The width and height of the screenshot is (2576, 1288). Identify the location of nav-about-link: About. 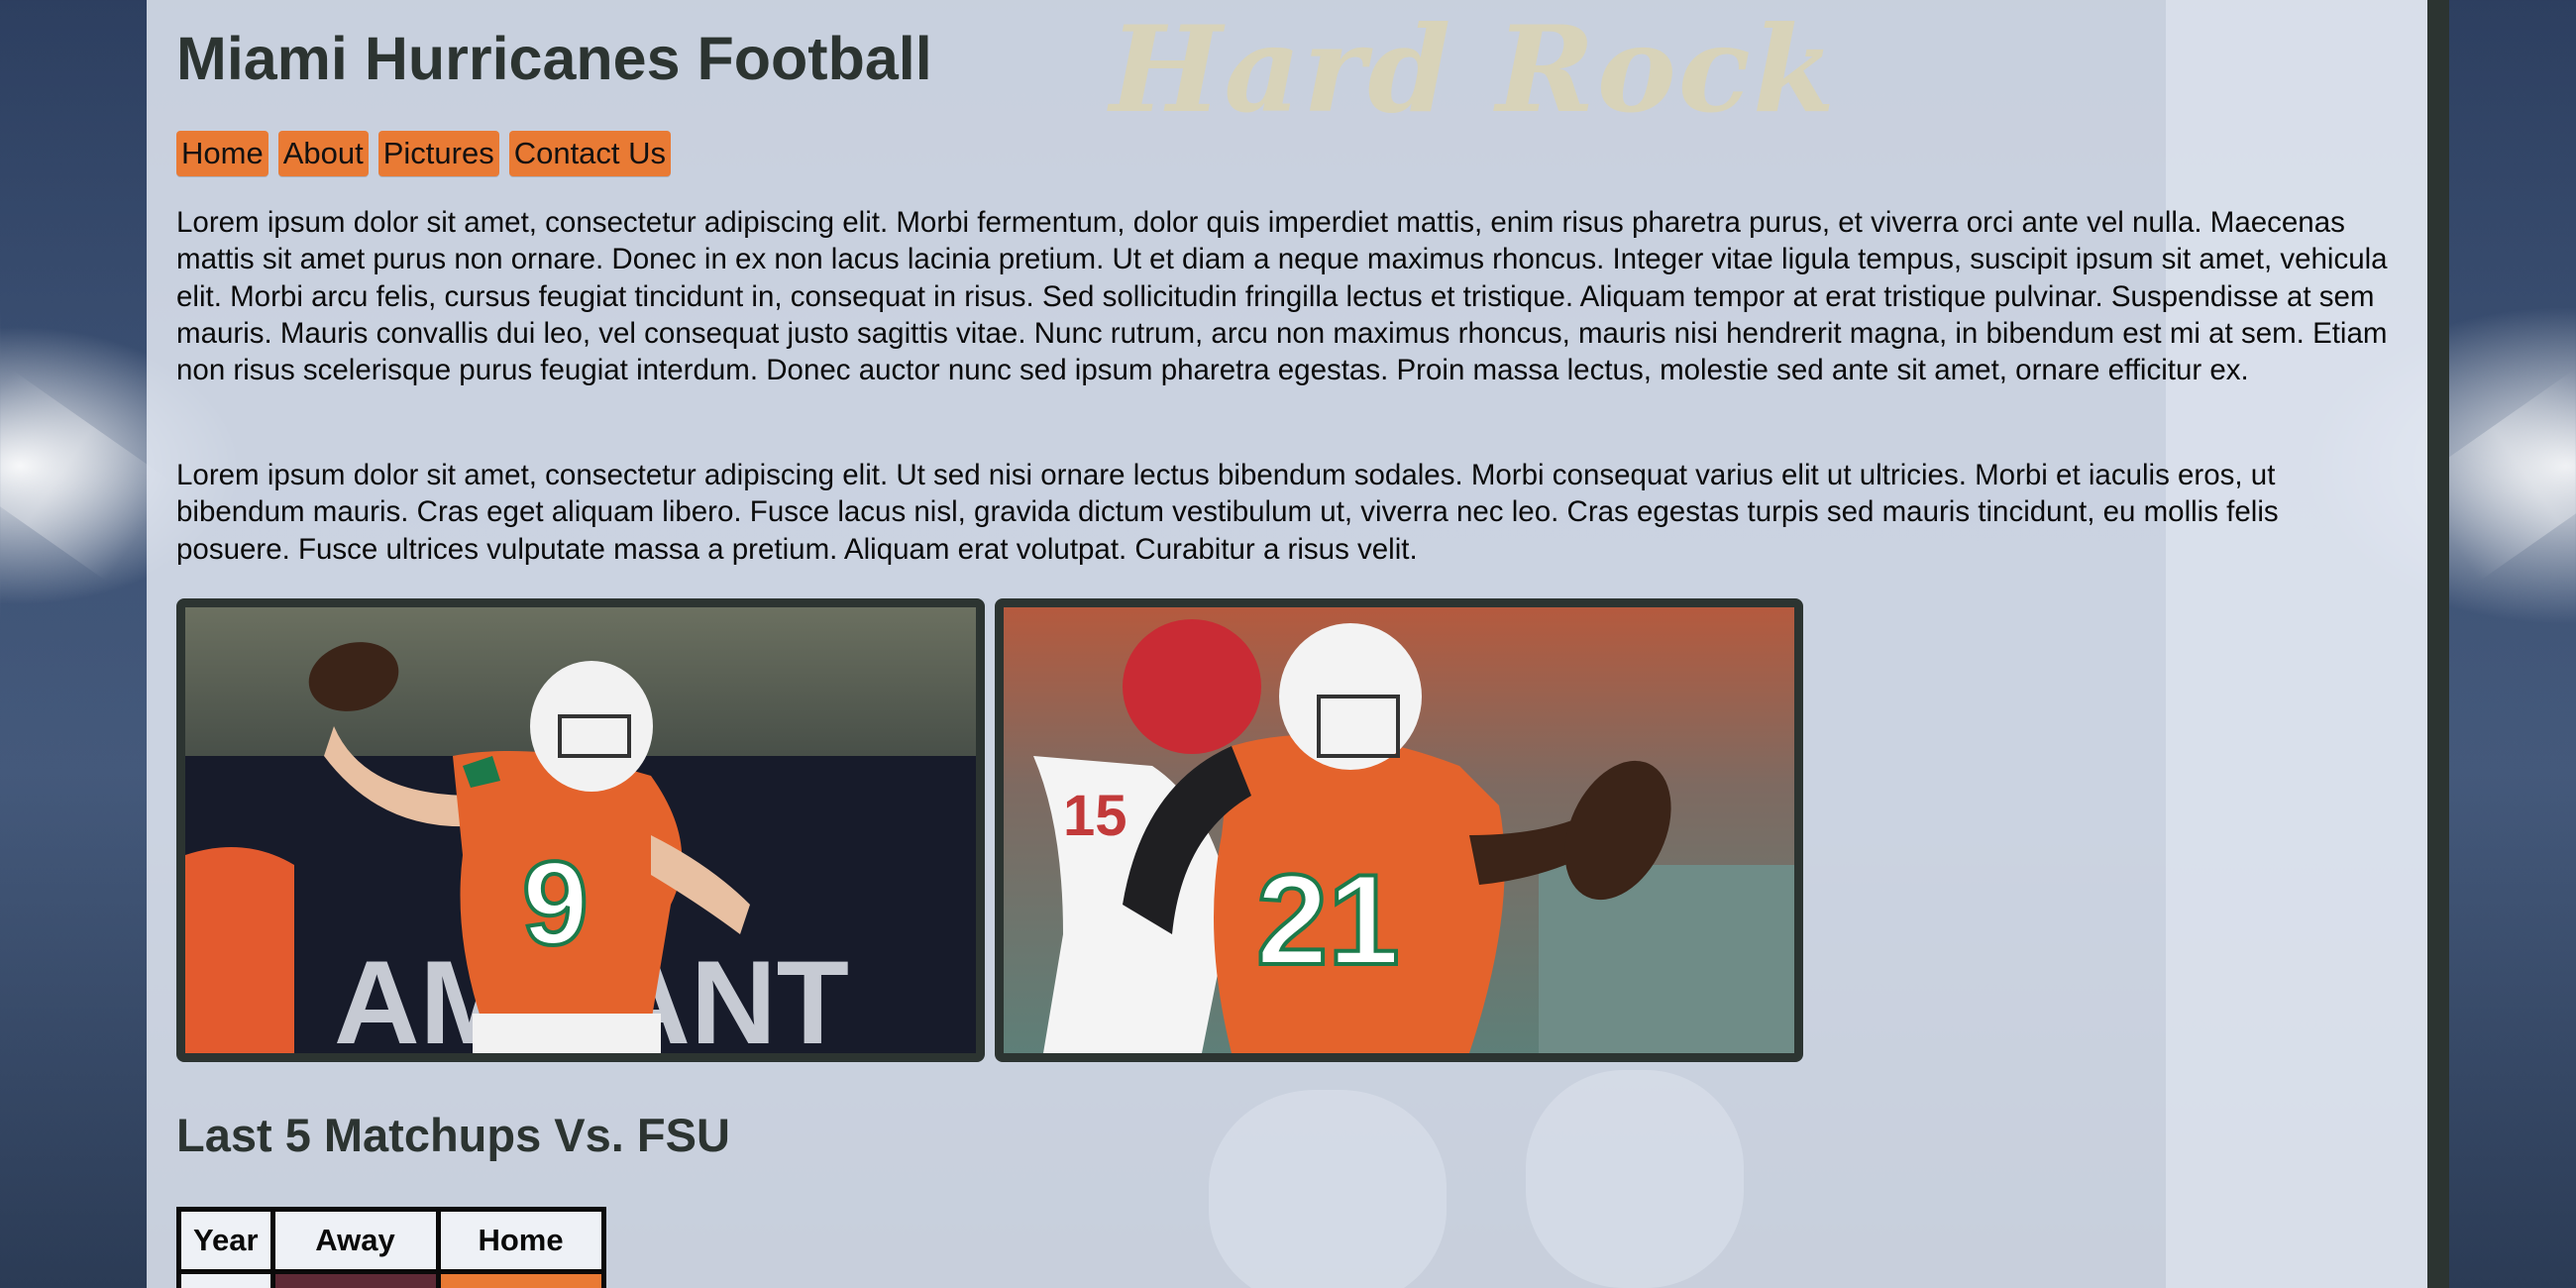
(323, 153).